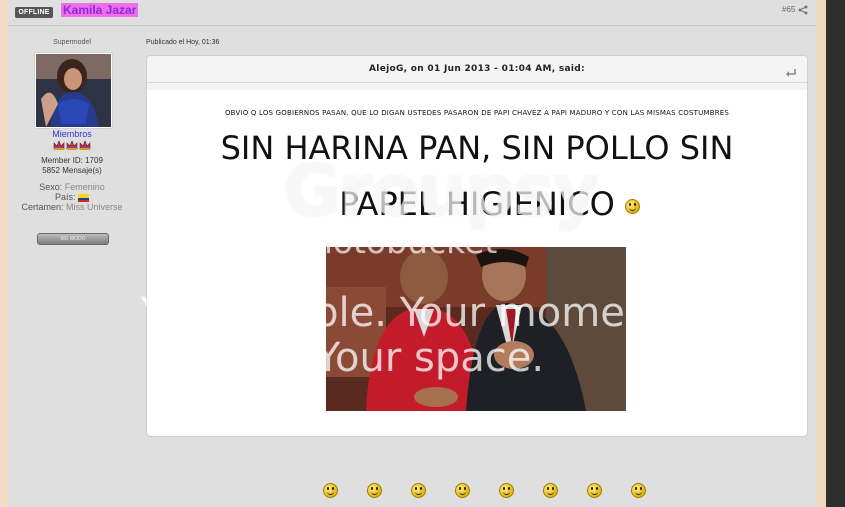  What do you see at coordinates (94, 207) in the screenshot?
I see `contest-value: Miss Universe` at bounding box center [94, 207].